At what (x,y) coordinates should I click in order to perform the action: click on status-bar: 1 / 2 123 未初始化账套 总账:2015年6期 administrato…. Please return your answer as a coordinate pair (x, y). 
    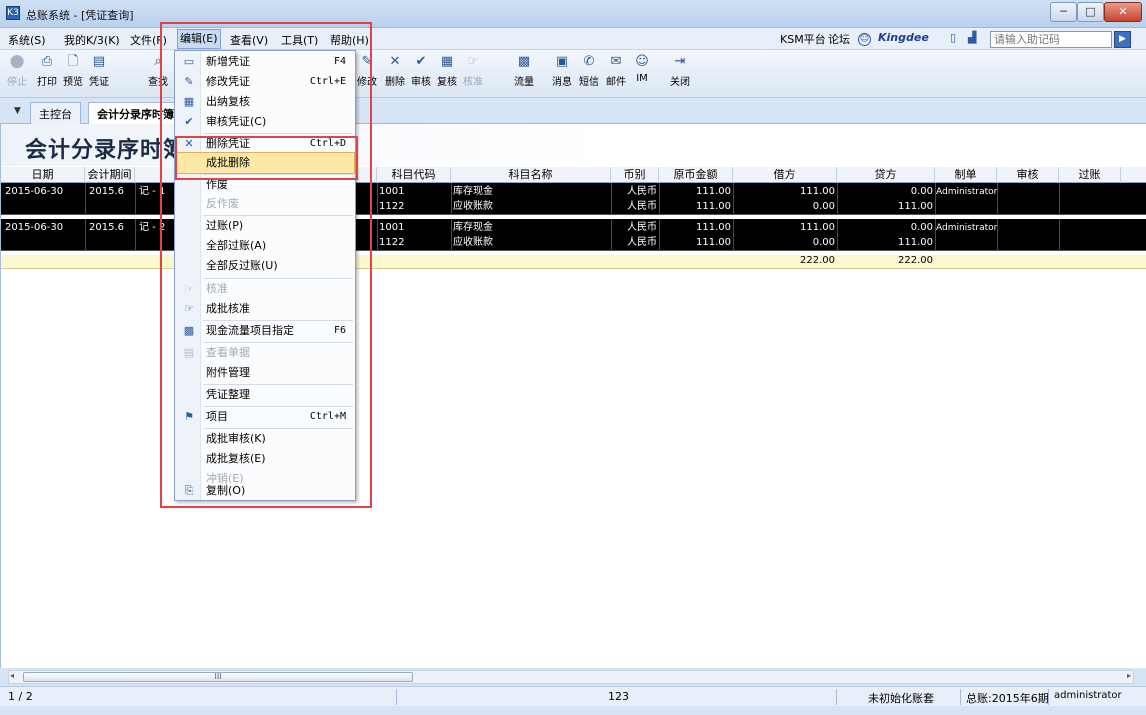
    Looking at the image, I should click on (573, 696).